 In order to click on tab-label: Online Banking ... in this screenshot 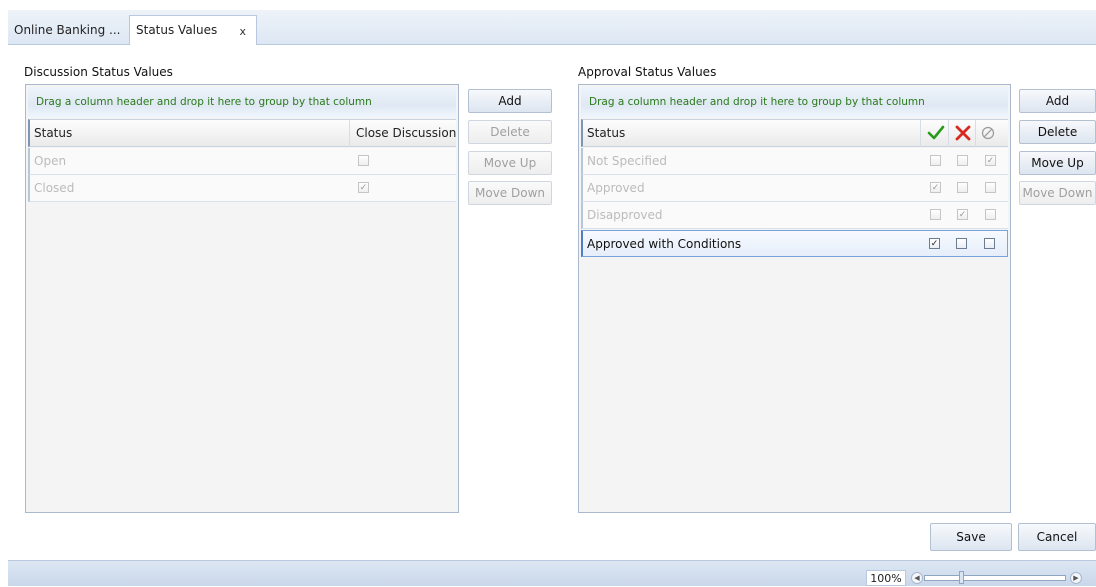, I will do `click(67, 30)`.